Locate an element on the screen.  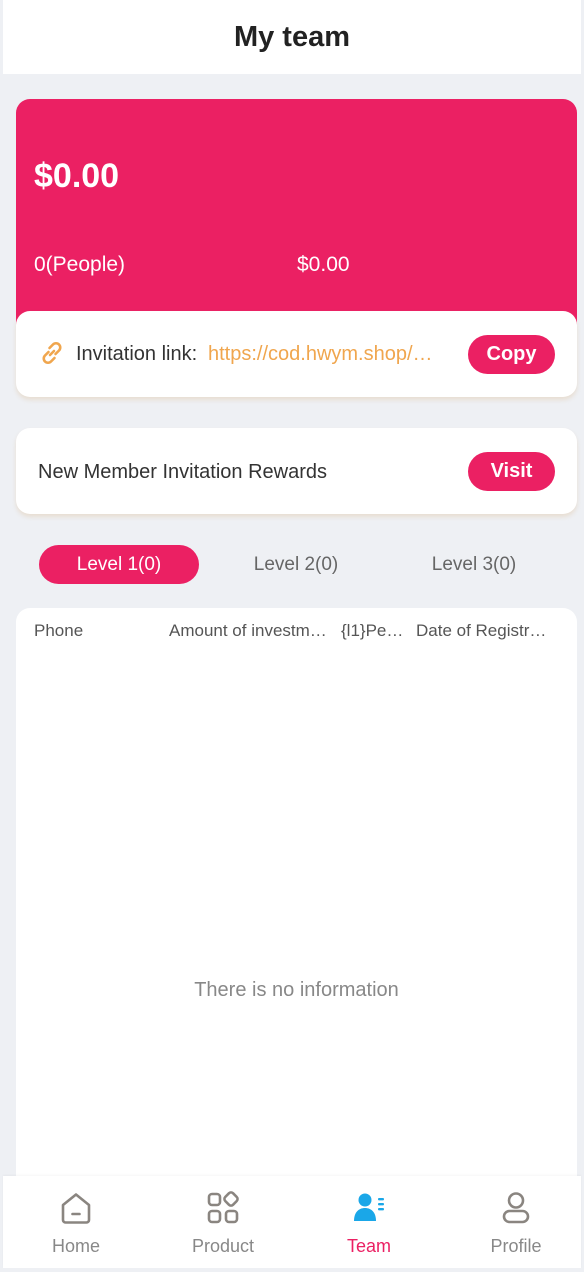
tab-level-2: Level 2(0) is located at coordinates (296, 564).